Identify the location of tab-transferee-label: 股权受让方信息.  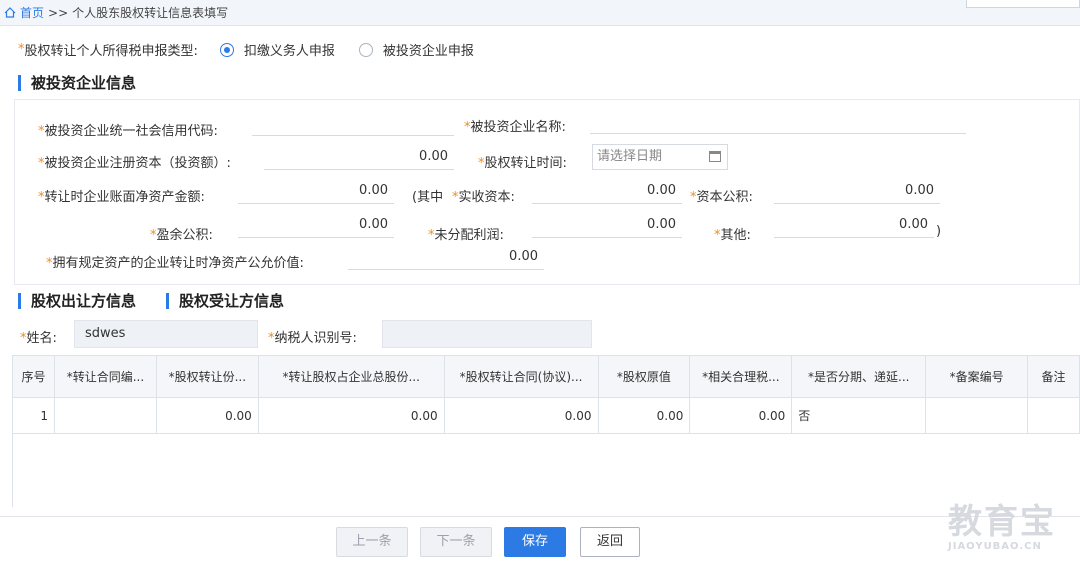
(231, 300).